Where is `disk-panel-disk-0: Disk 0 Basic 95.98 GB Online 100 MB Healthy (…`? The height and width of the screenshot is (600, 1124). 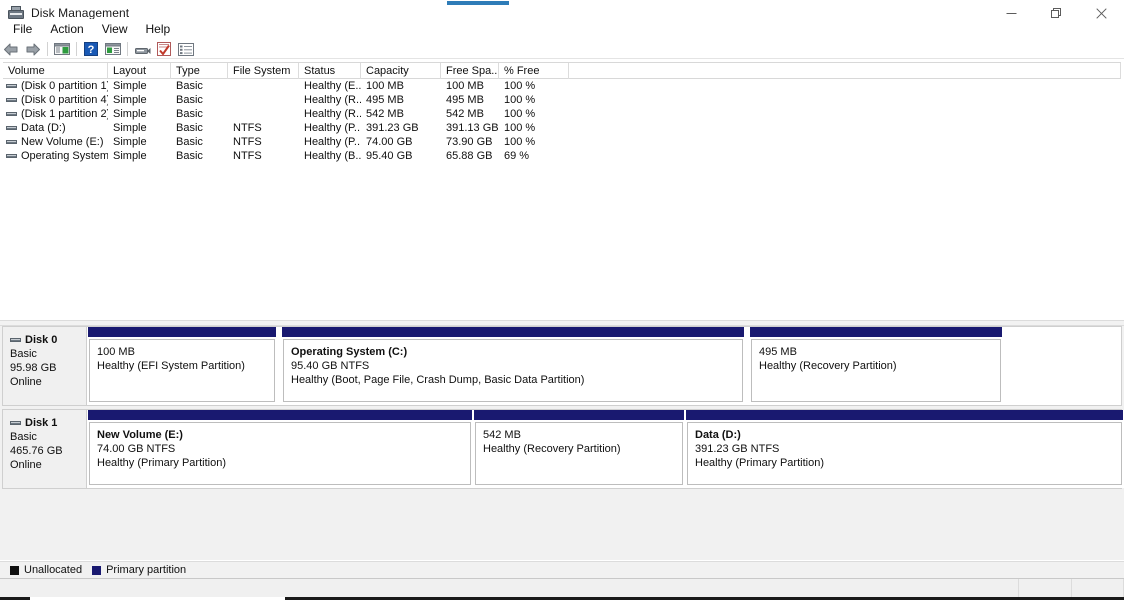
disk-panel-disk-0: Disk 0 Basic 95.98 GB Online 100 MB Healthy (… is located at coordinates (562, 366).